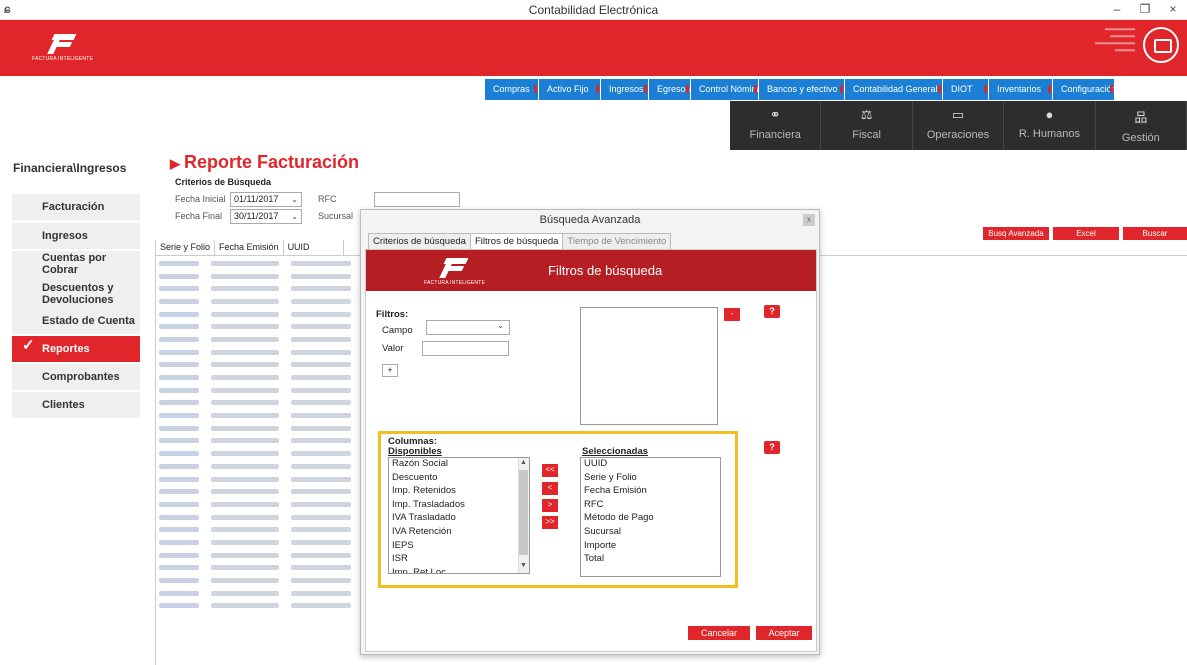  Describe the element at coordinates (650, 465) in the screenshot. I see `list-item: UUID` at that location.